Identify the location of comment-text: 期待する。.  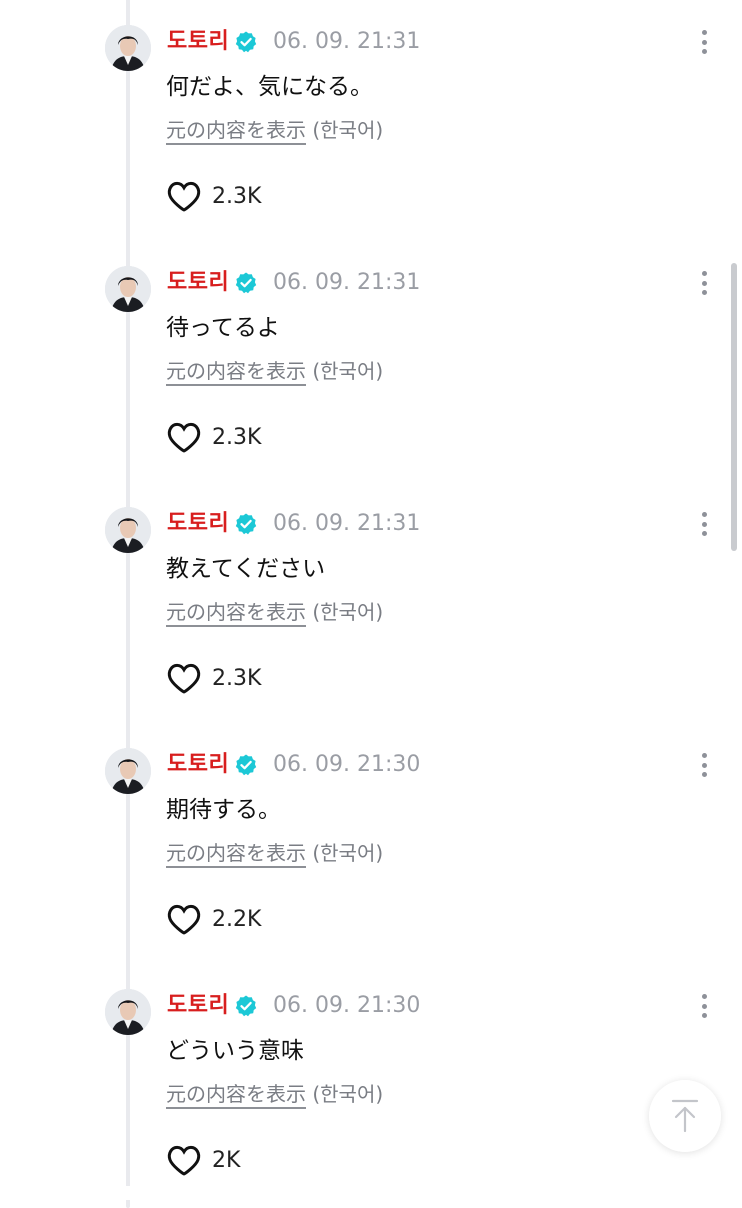
(223, 810).